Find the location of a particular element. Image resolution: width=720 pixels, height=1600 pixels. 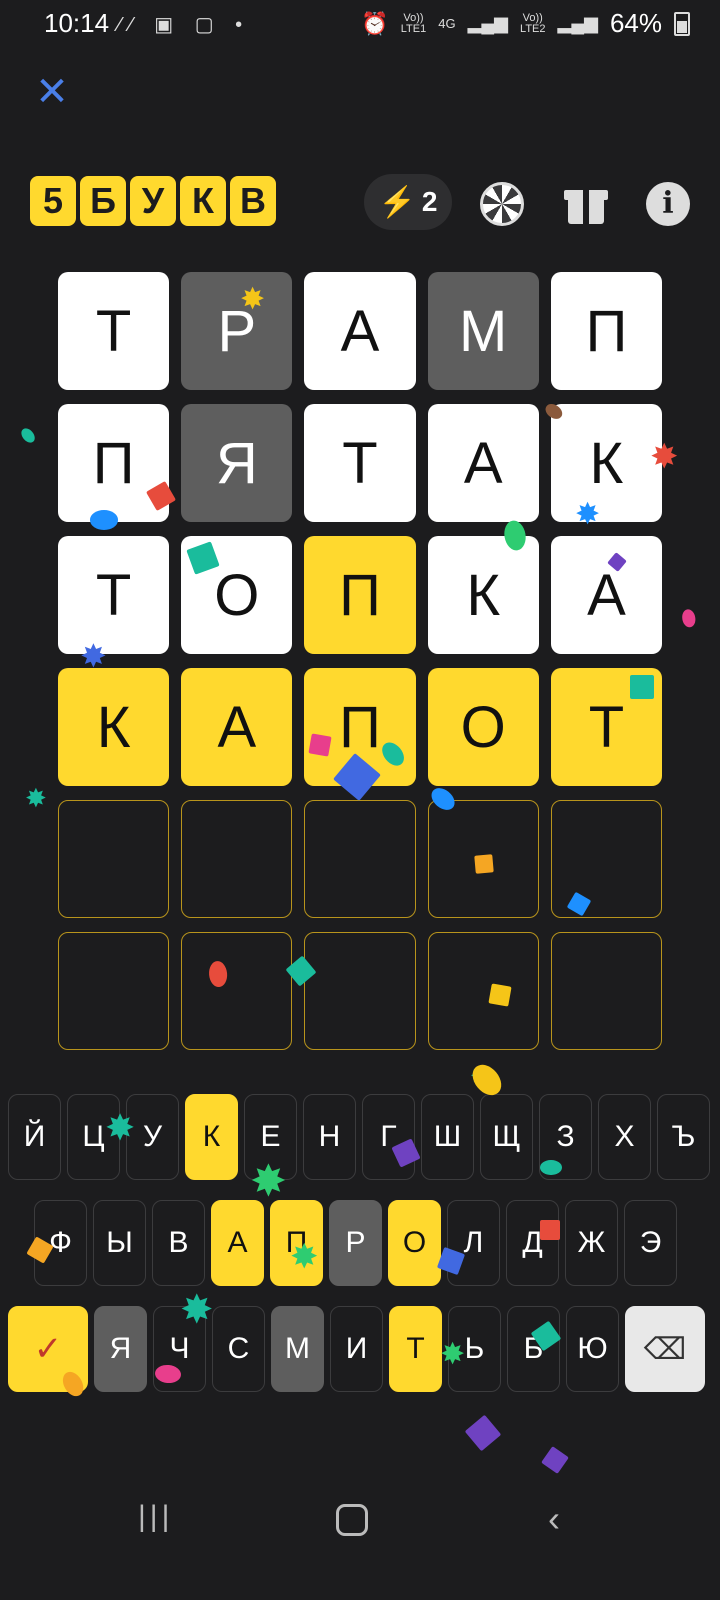

key: М is located at coordinates (297, 1349).